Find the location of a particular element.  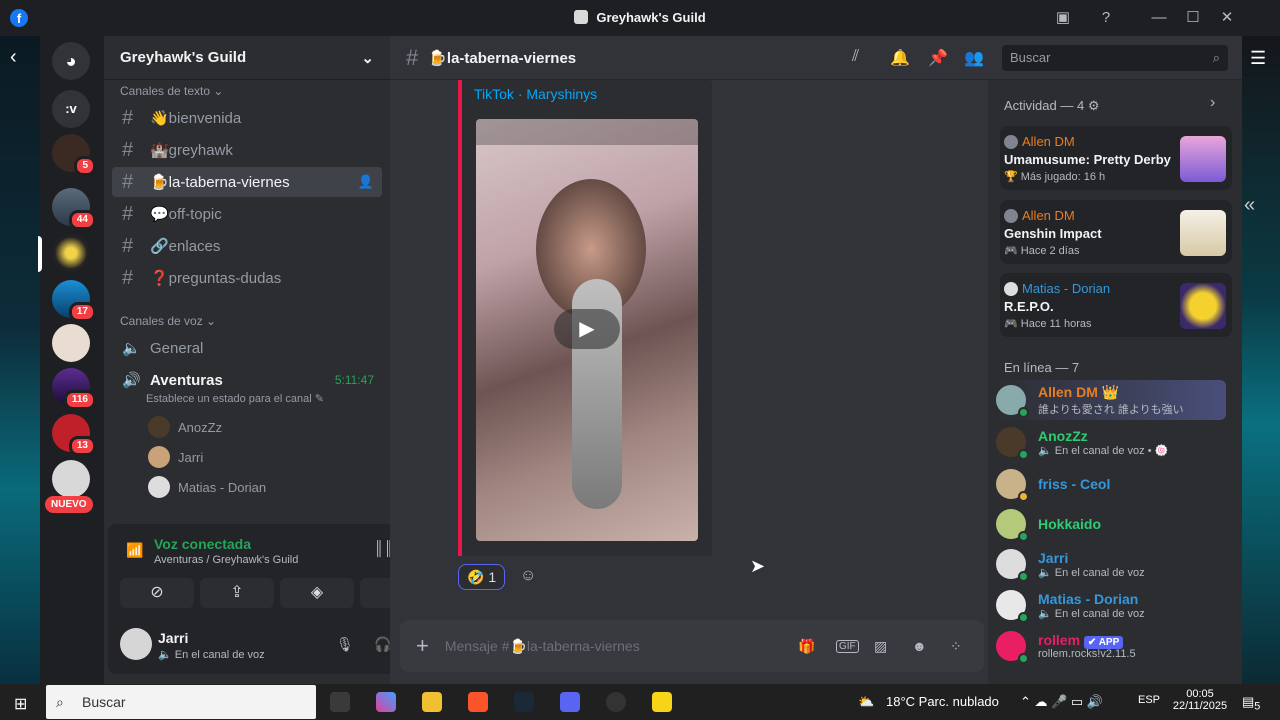

server-home: :v is located at coordinates (71, 109).